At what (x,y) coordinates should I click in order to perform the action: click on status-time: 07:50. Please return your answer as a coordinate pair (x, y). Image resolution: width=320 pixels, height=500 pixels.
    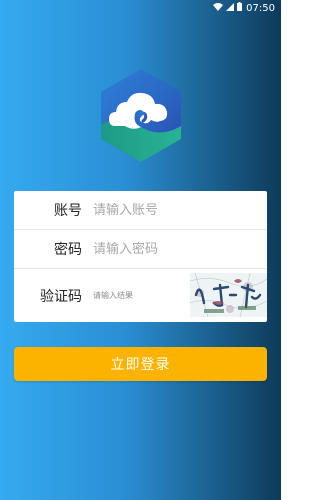
    Looking at the image, I should click on (260, 8).